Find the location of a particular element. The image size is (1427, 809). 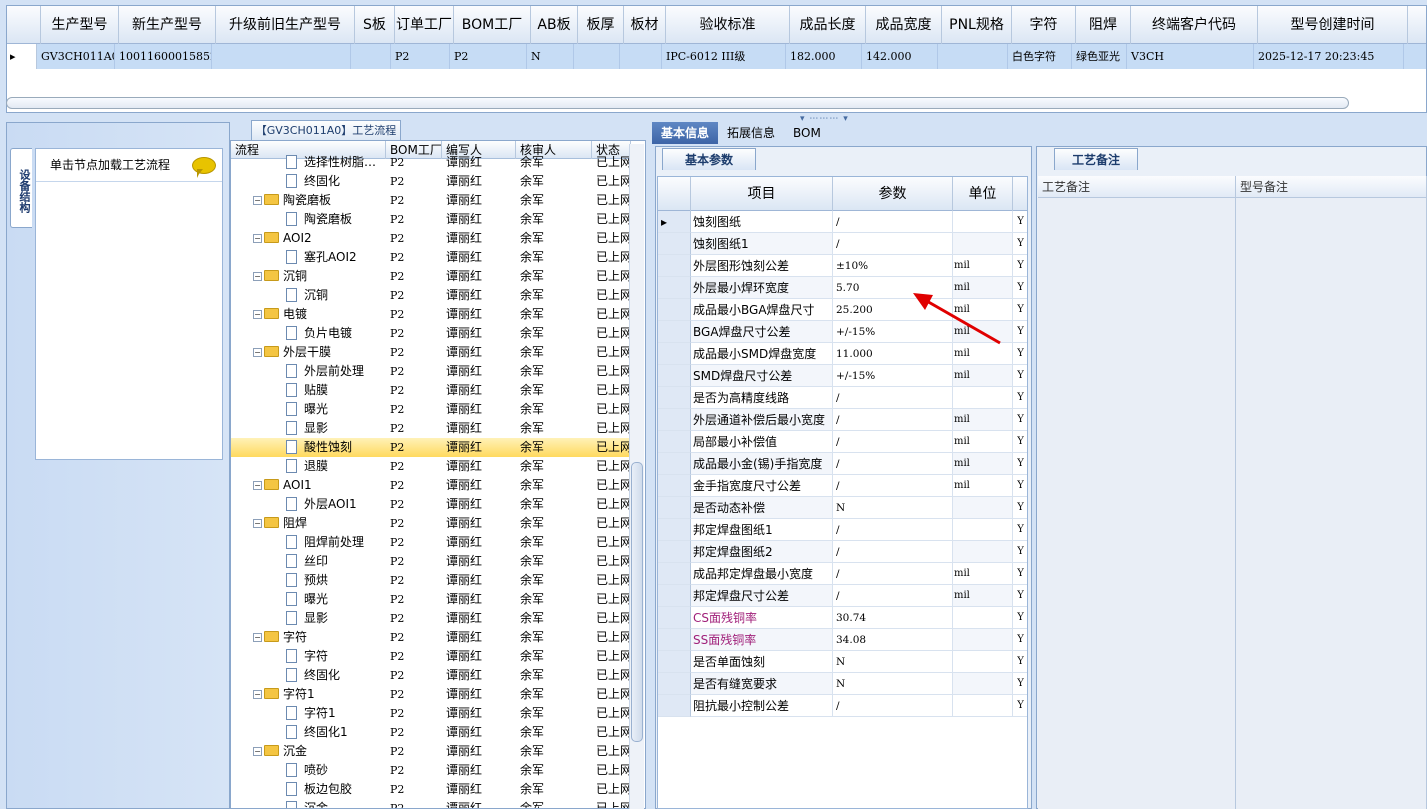

grid-cell-15: V3CH is located at coordinates (1190, 56).